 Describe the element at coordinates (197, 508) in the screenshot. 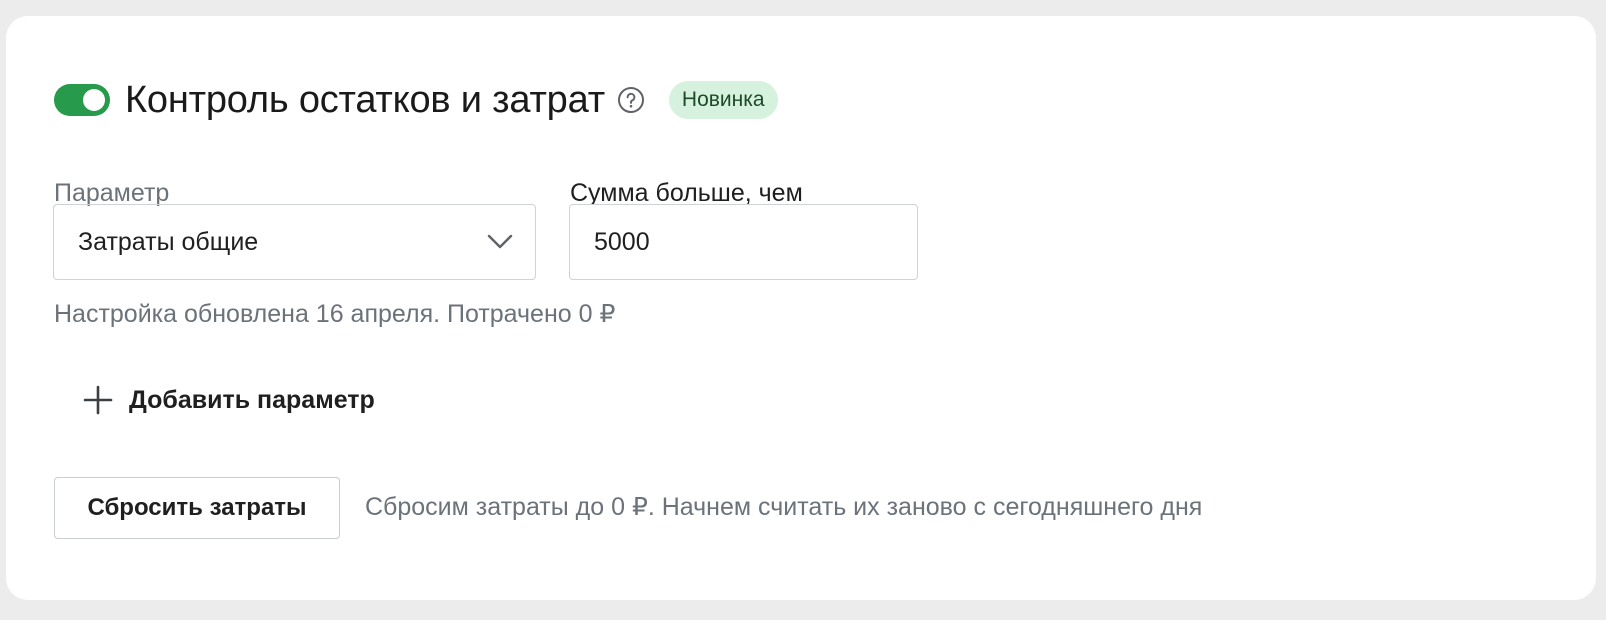

I see `reset-costs-button: Сбросить затраты` at that location.